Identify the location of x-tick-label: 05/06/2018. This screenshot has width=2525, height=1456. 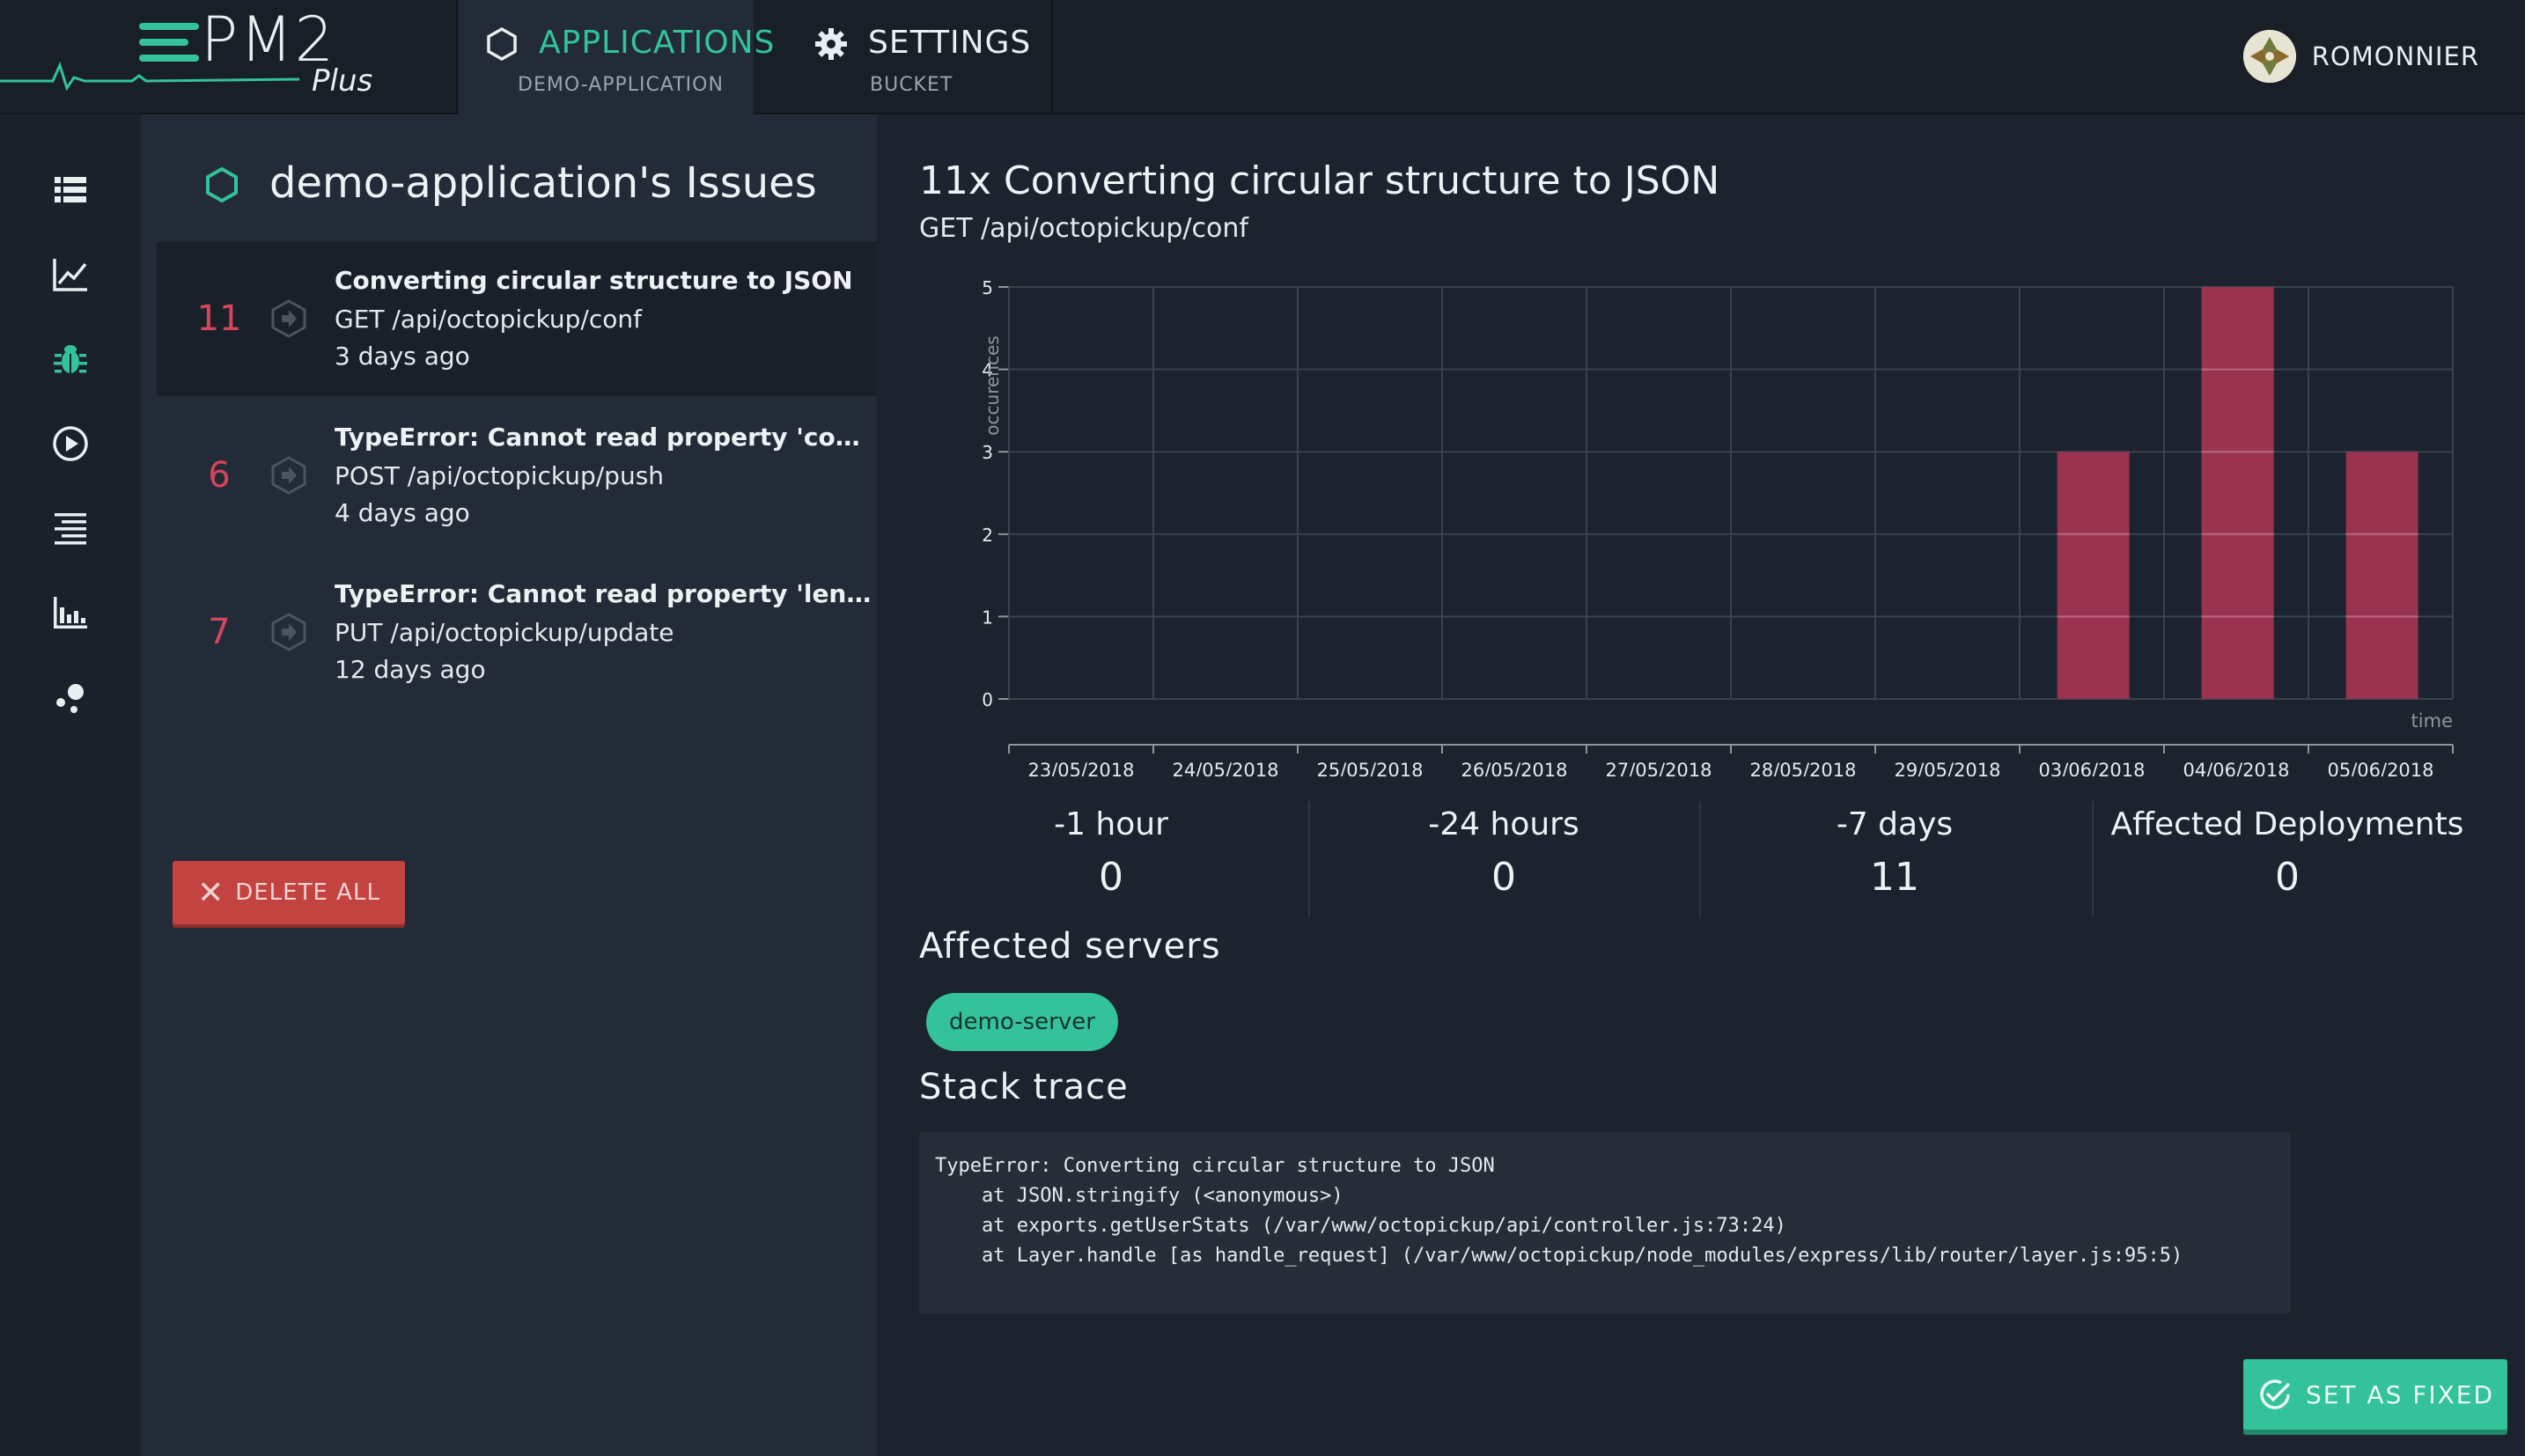
(2380, 768).